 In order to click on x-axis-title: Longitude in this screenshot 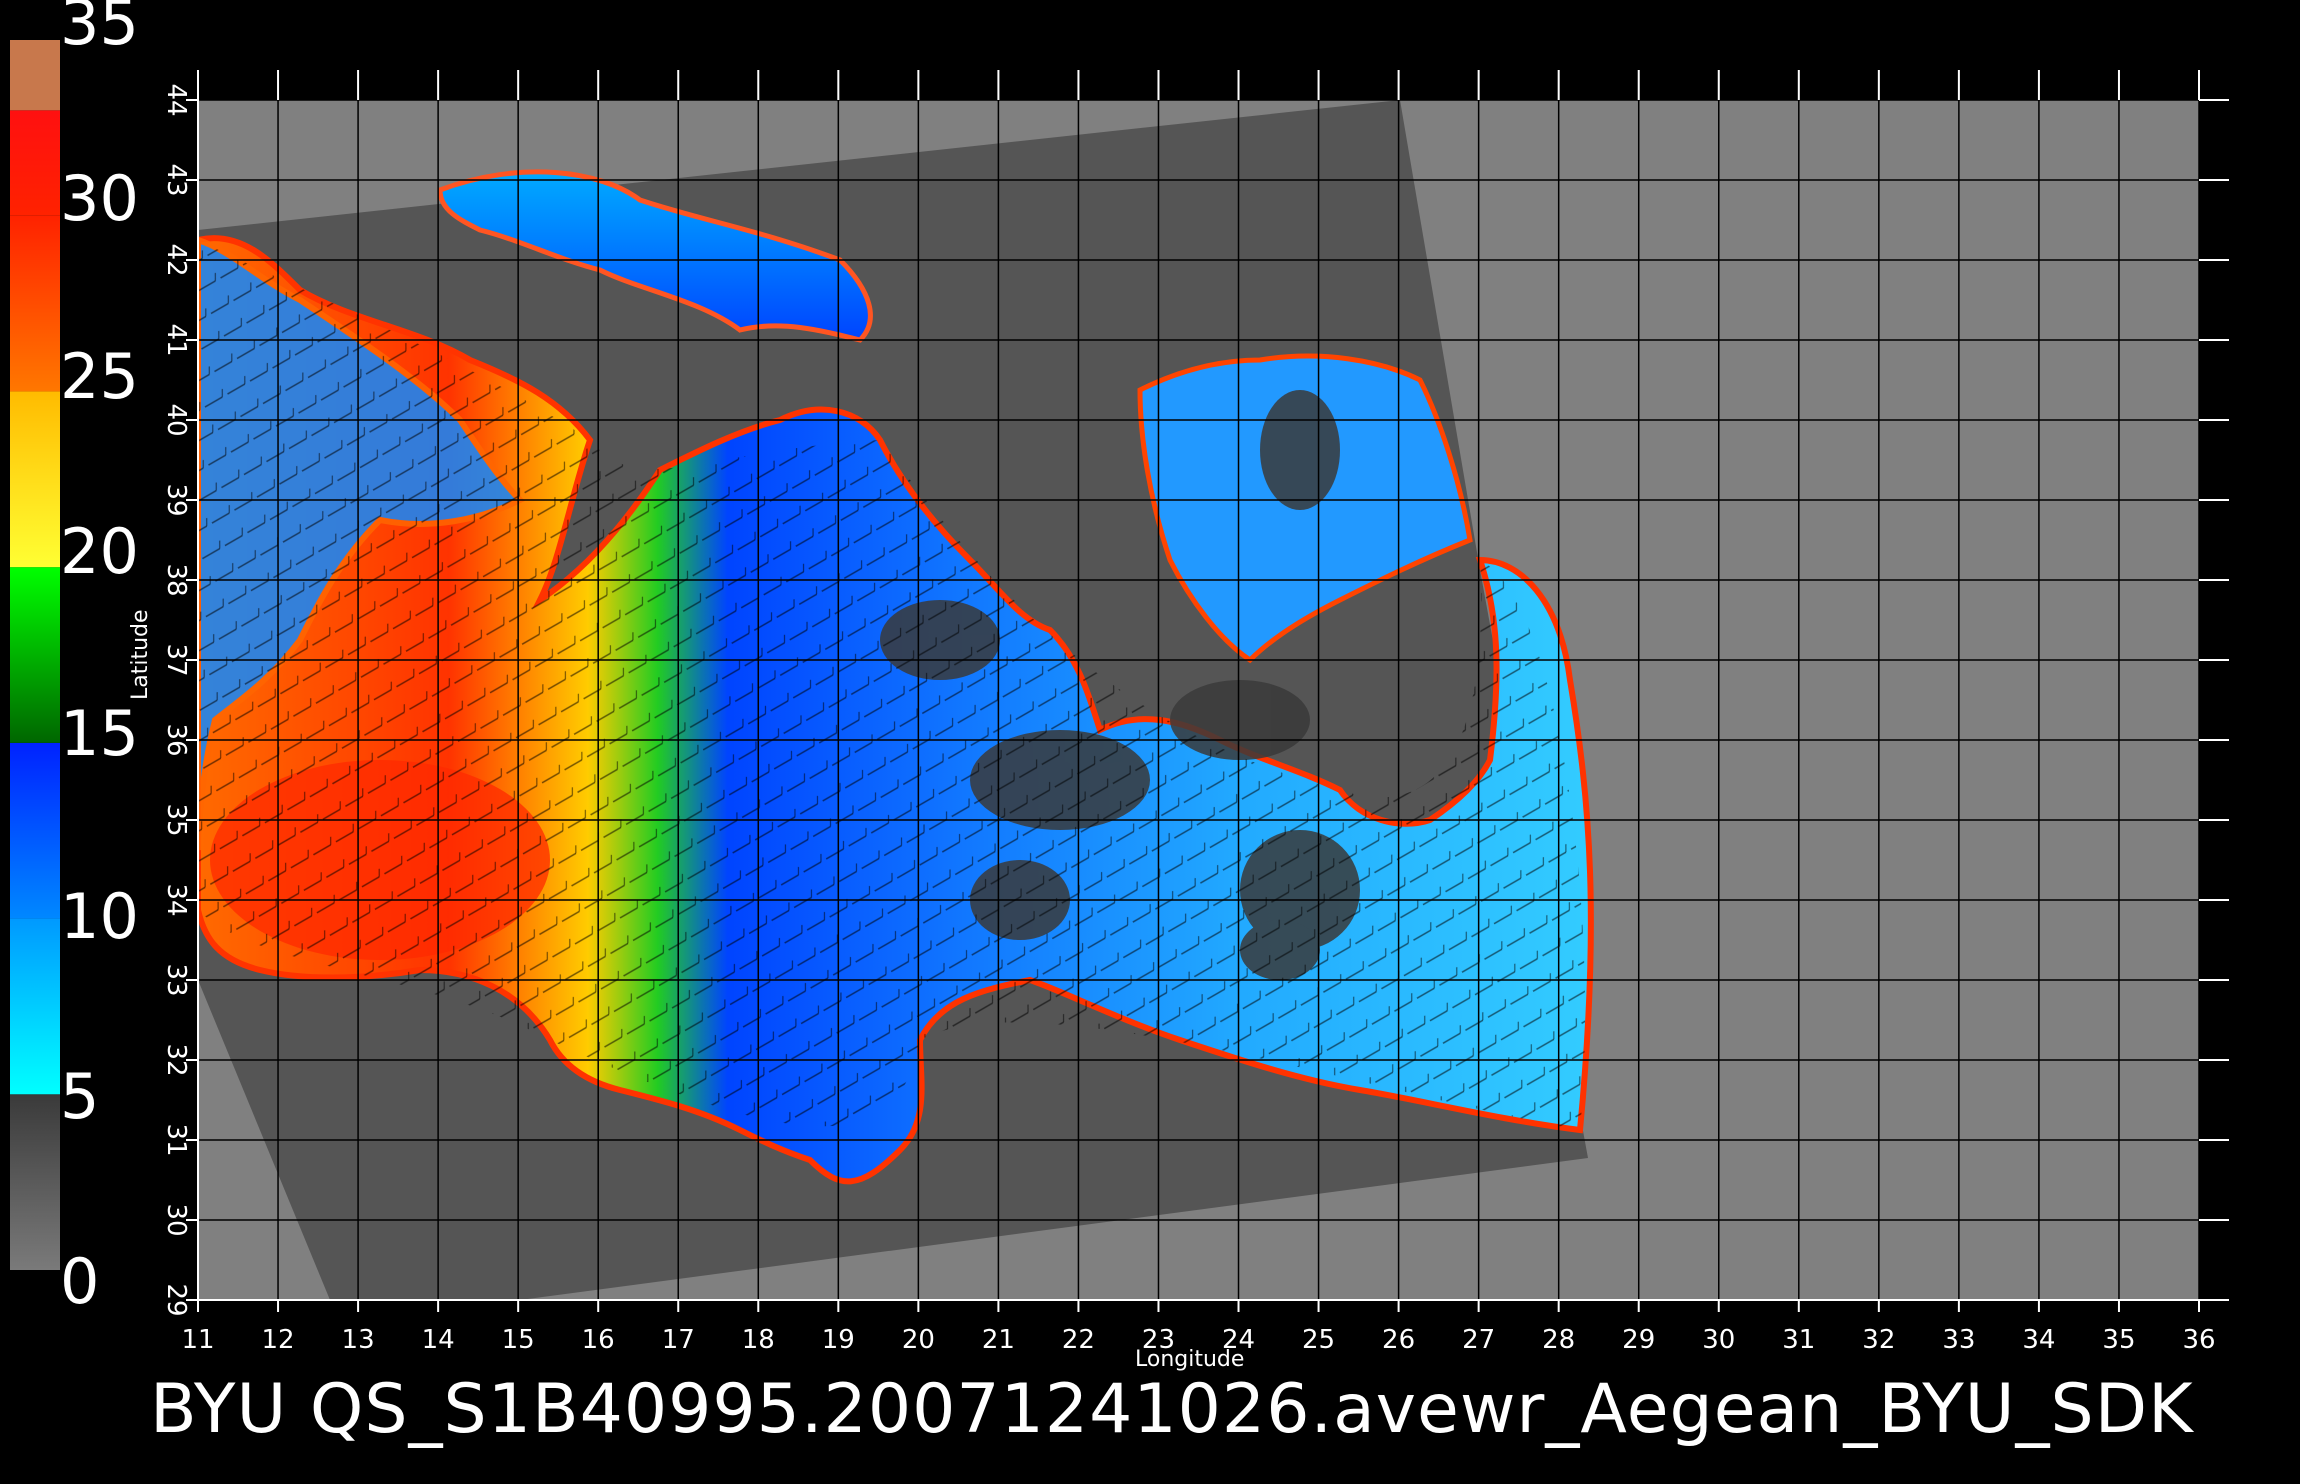, I will do `click(1190, 1359)`.